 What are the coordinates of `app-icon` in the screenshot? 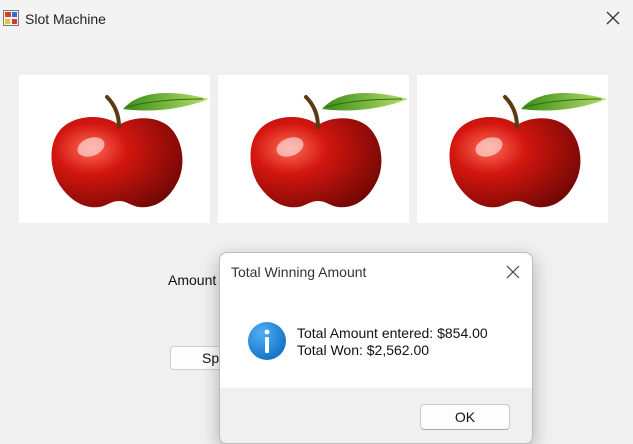 It's located at (11, 18).